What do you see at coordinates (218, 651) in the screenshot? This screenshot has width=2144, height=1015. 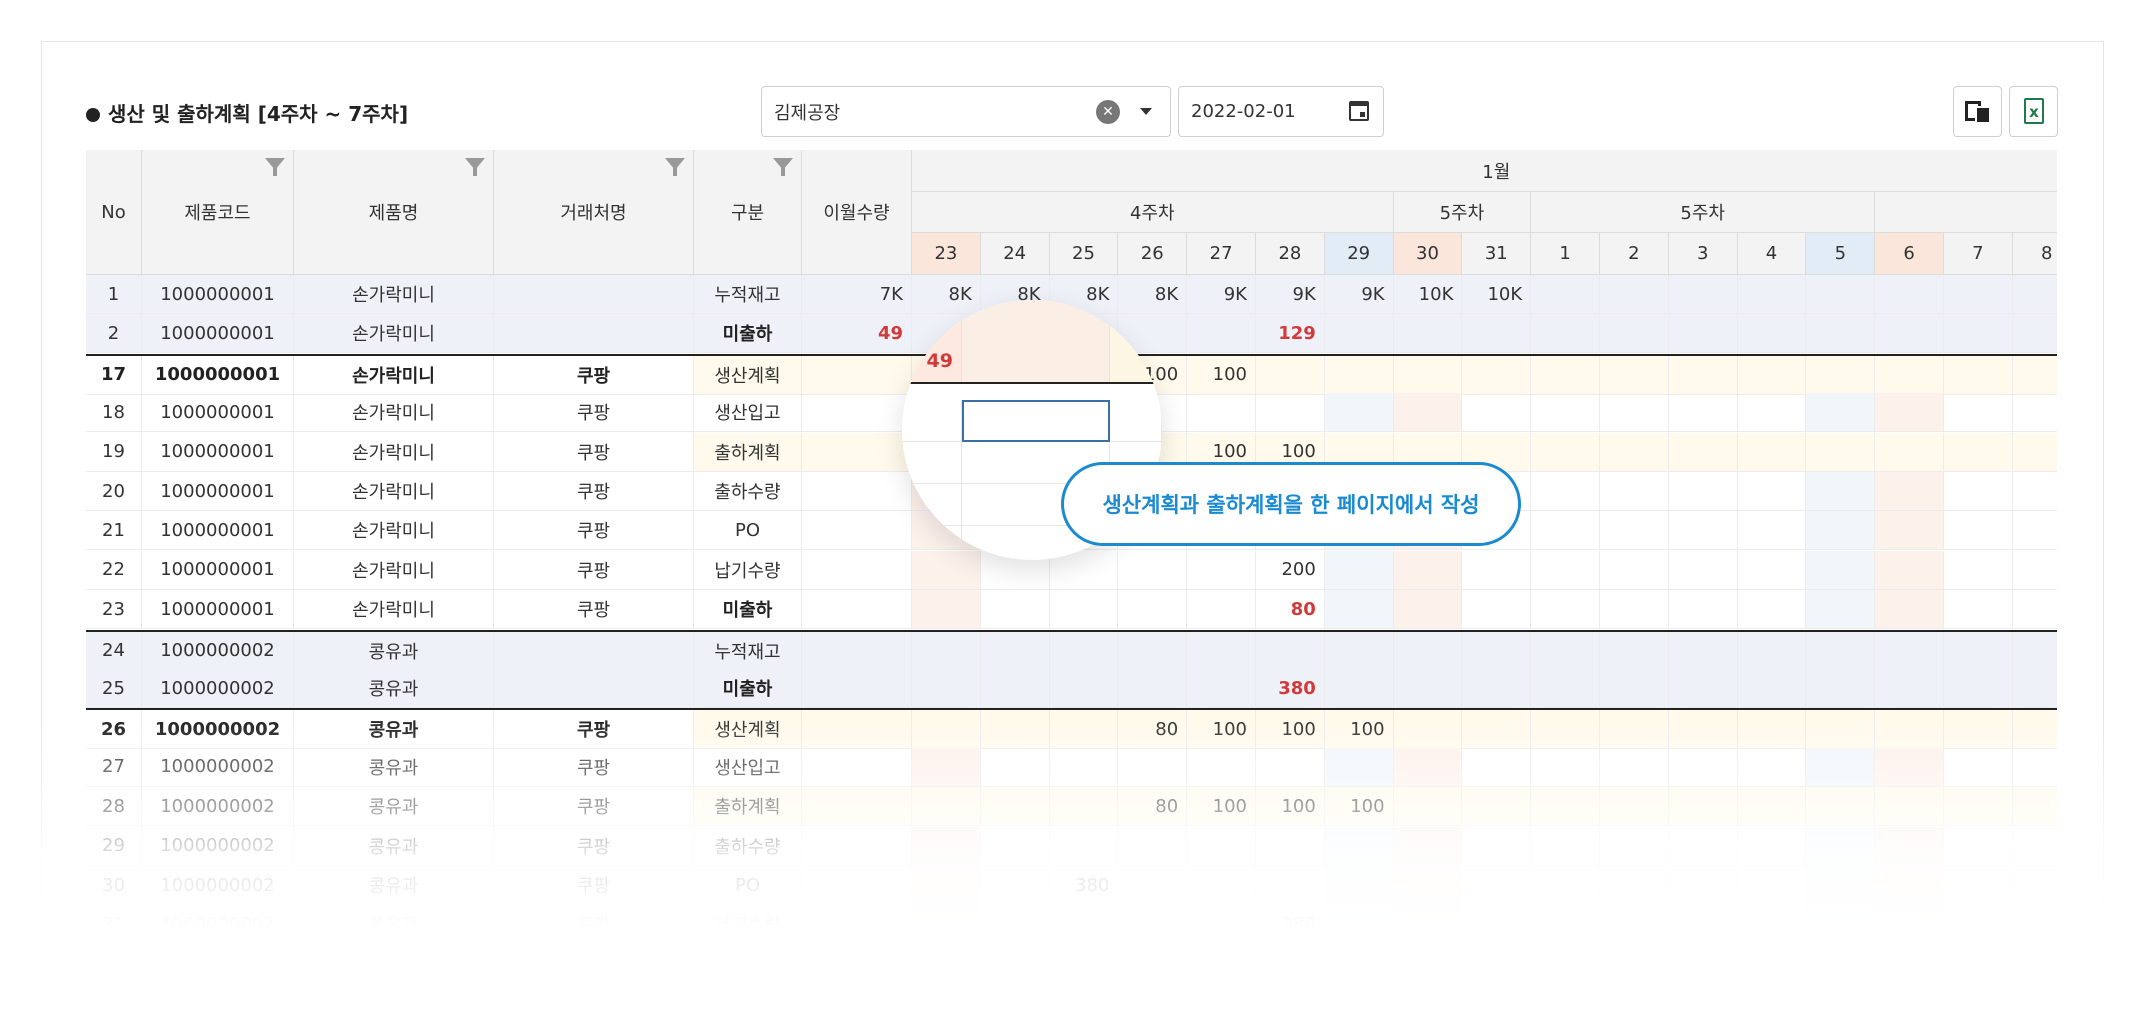 I see `cell-product_code: 1000000002` at bounding box center [218, 651].